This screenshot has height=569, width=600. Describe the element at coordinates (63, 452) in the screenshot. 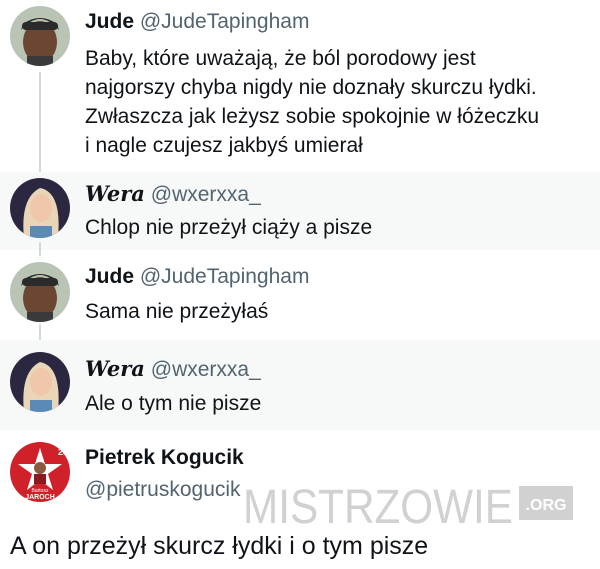

I see `avatar-number: 23` at that location.